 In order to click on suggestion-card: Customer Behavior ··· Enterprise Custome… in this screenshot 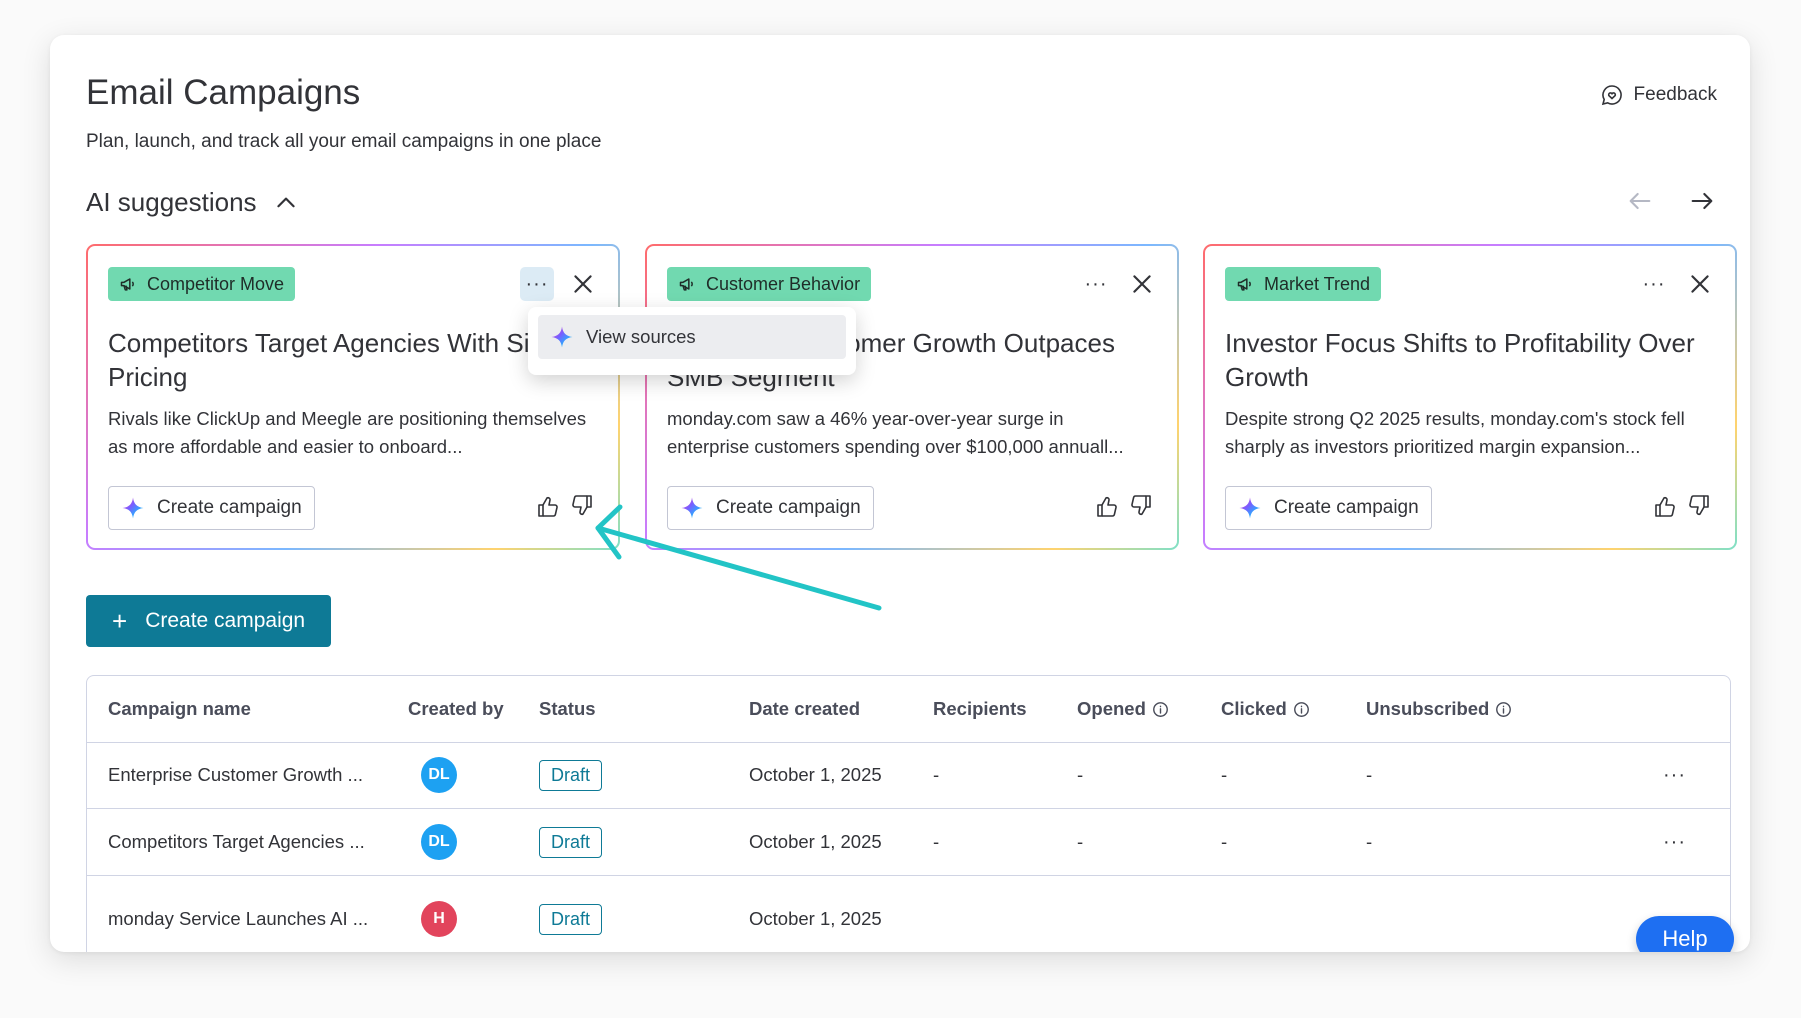, I will do `click(912, 397)`.